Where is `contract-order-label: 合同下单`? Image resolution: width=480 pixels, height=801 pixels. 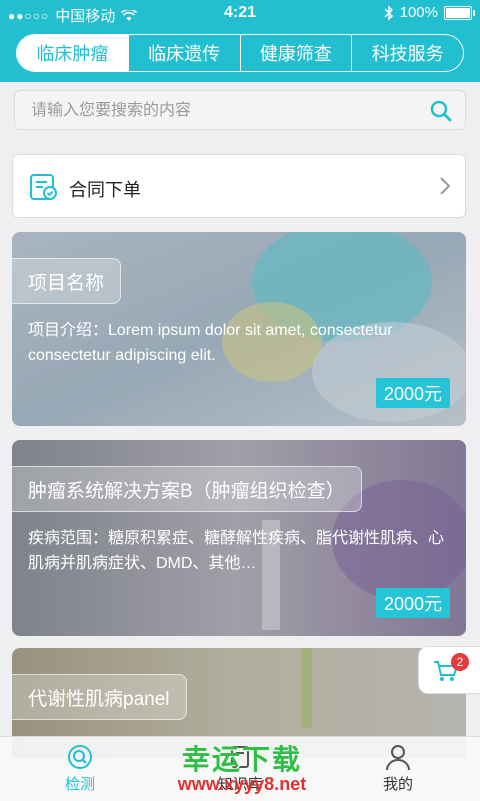 contract-order-label: 合同下单 is located at coordinates (105, 190).